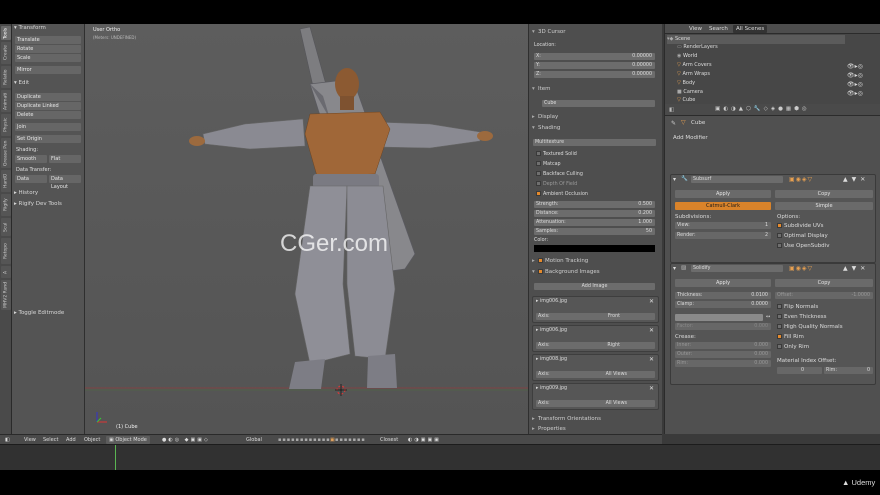 The height and width of the screenshot is (495, 880). Describe the element at coordinates (756, 100) in the screenshot. I see `outliner-row-cube: ▽ Cube` at that location.